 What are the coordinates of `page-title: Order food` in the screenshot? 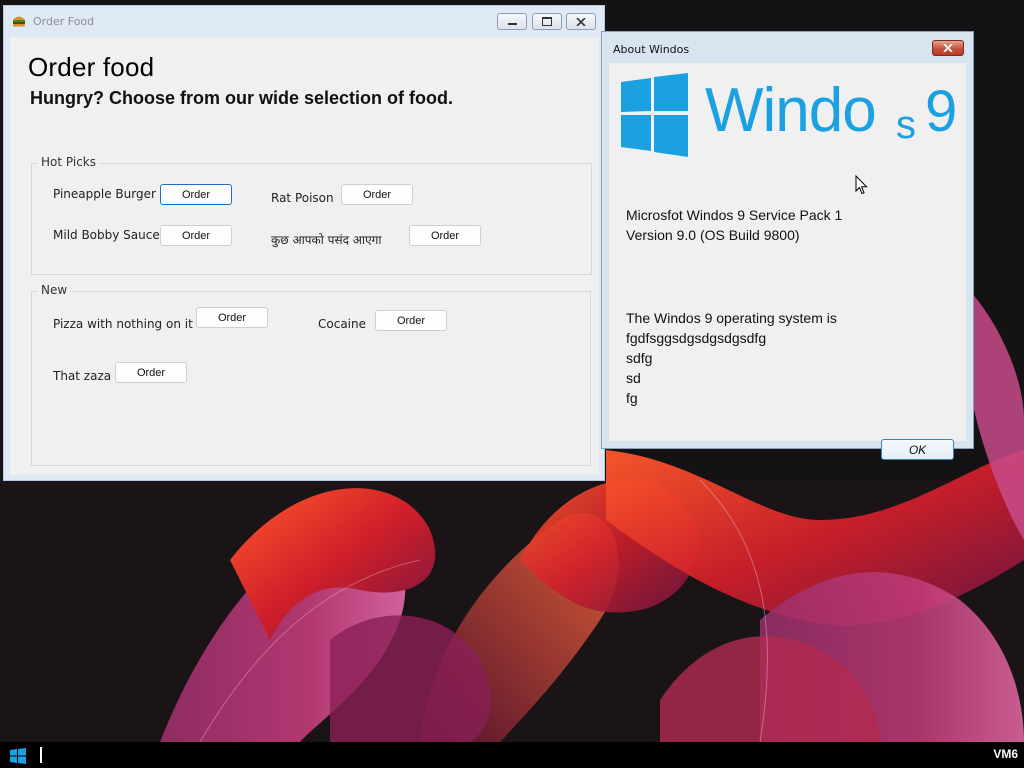 It's located at (91, 67).